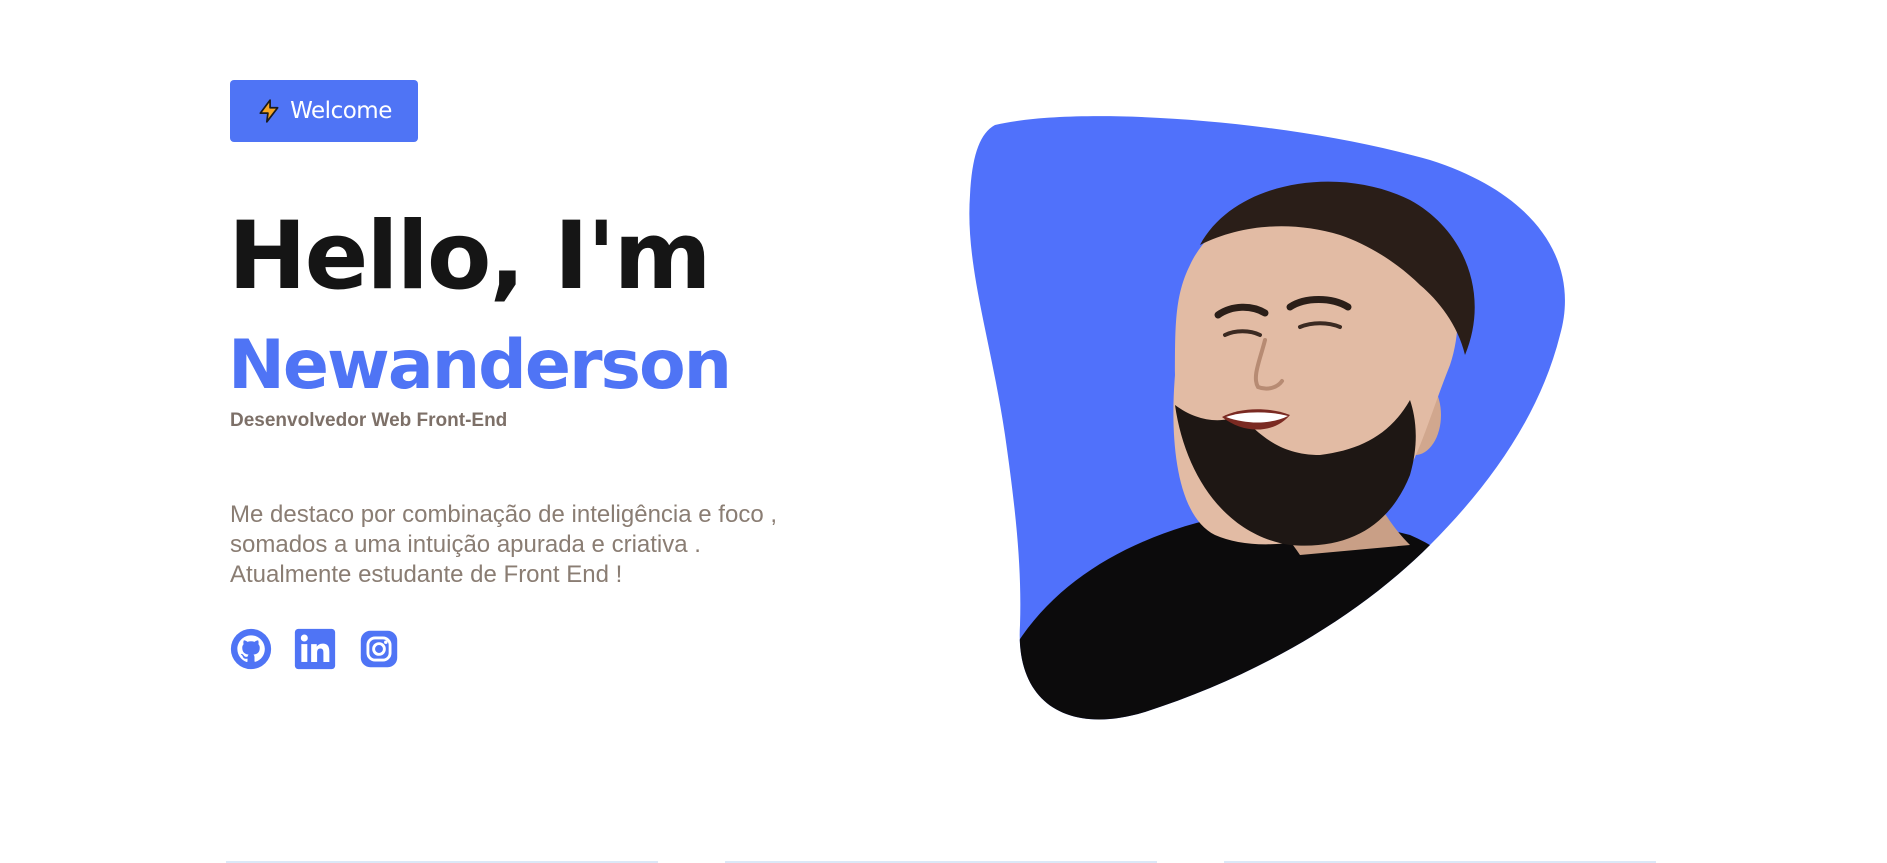 The height and width of the screenshot is (863, 1887). I want to click on role-subtitle: Desenvolvedor Web Front-End, so click(369, 420).